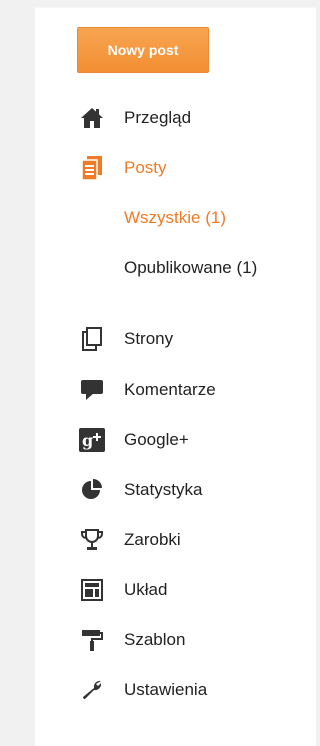  I want to click on sidebar-item-earnings: Zarobki, so click(194, 540).